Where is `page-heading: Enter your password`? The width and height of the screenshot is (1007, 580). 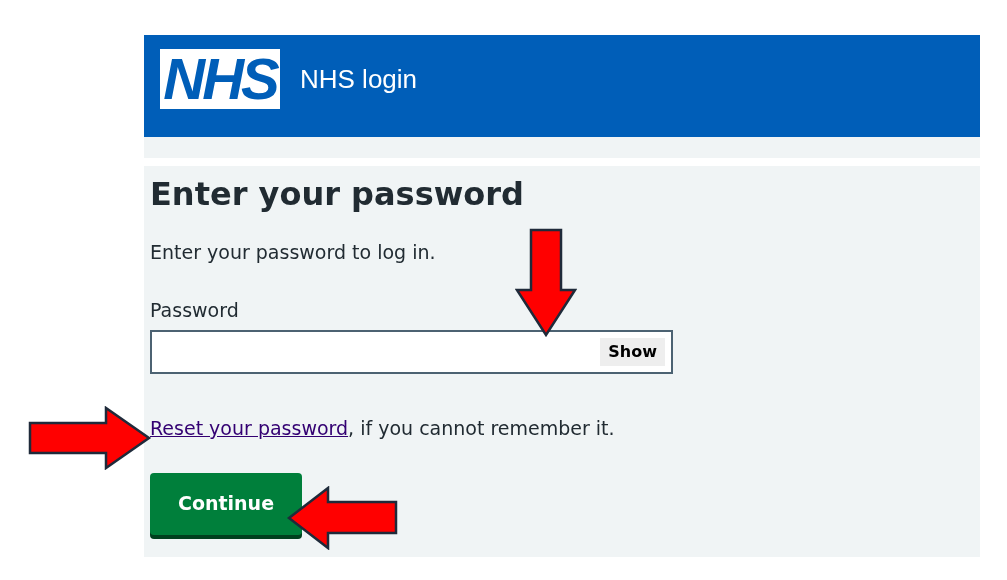 page-heading: Enter your password is located at coordinates (337, 194).